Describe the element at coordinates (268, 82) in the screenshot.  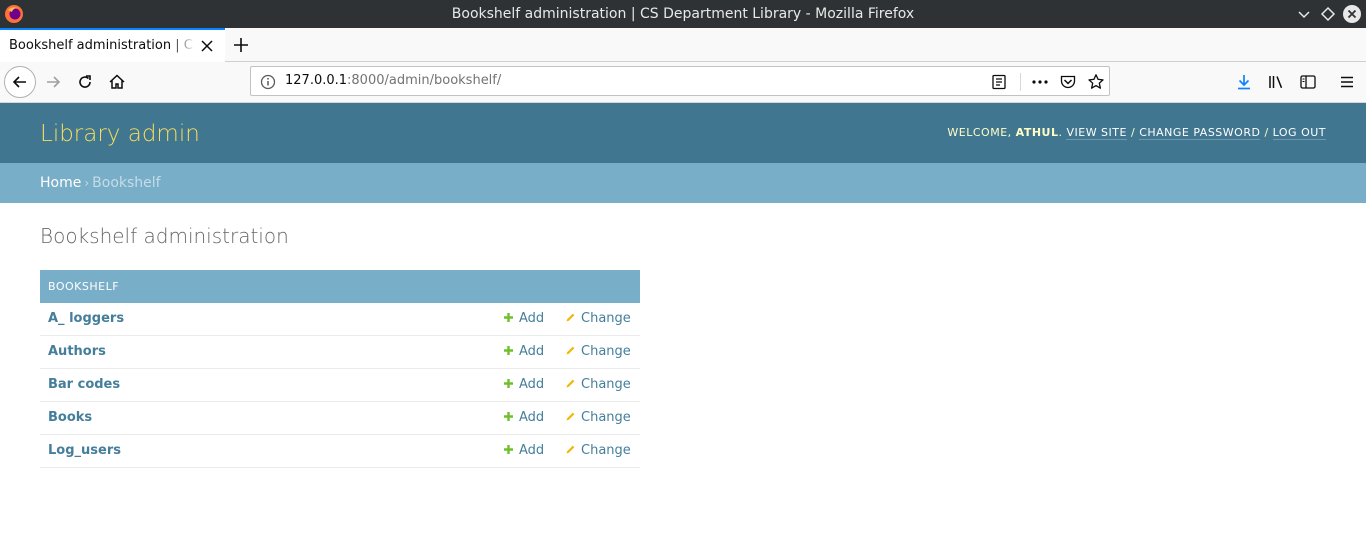
I see `info-icon` at that location.